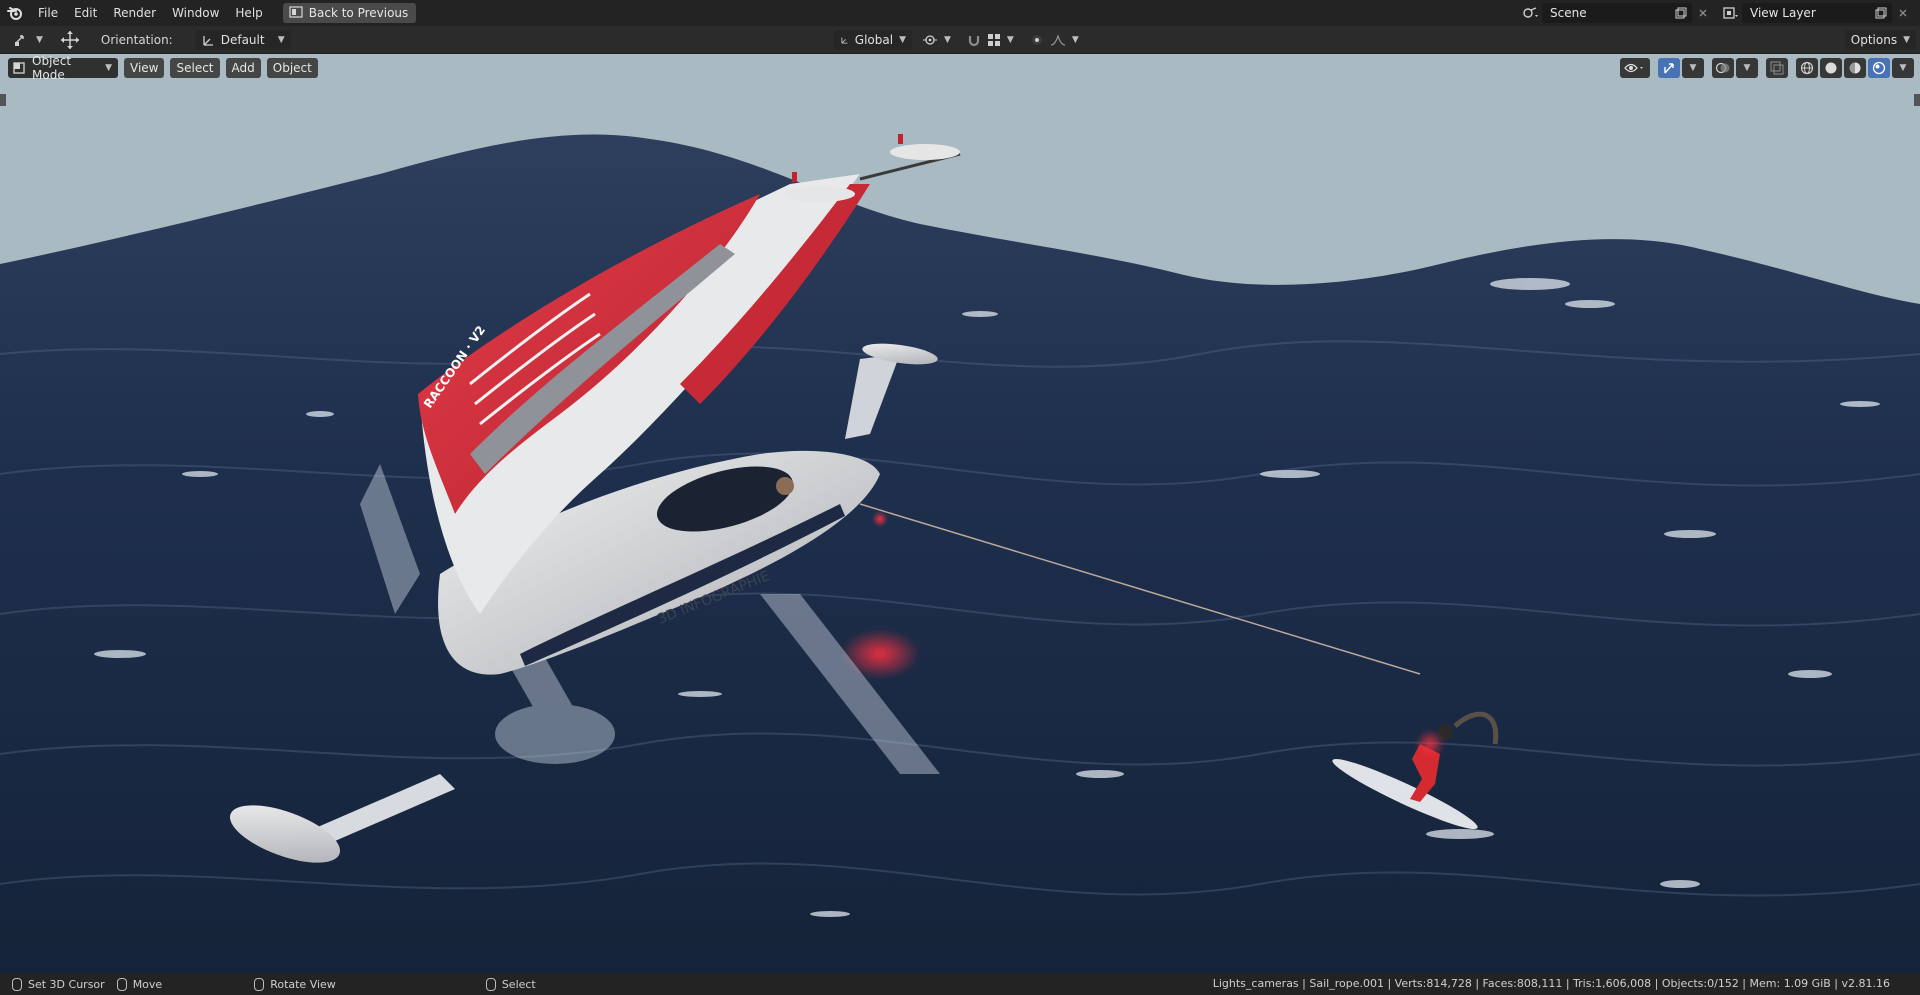  What do you see at coordinates (1057, 39) in the screenshot?
I see `falloff-icon` at bounding box center [1057, 39].